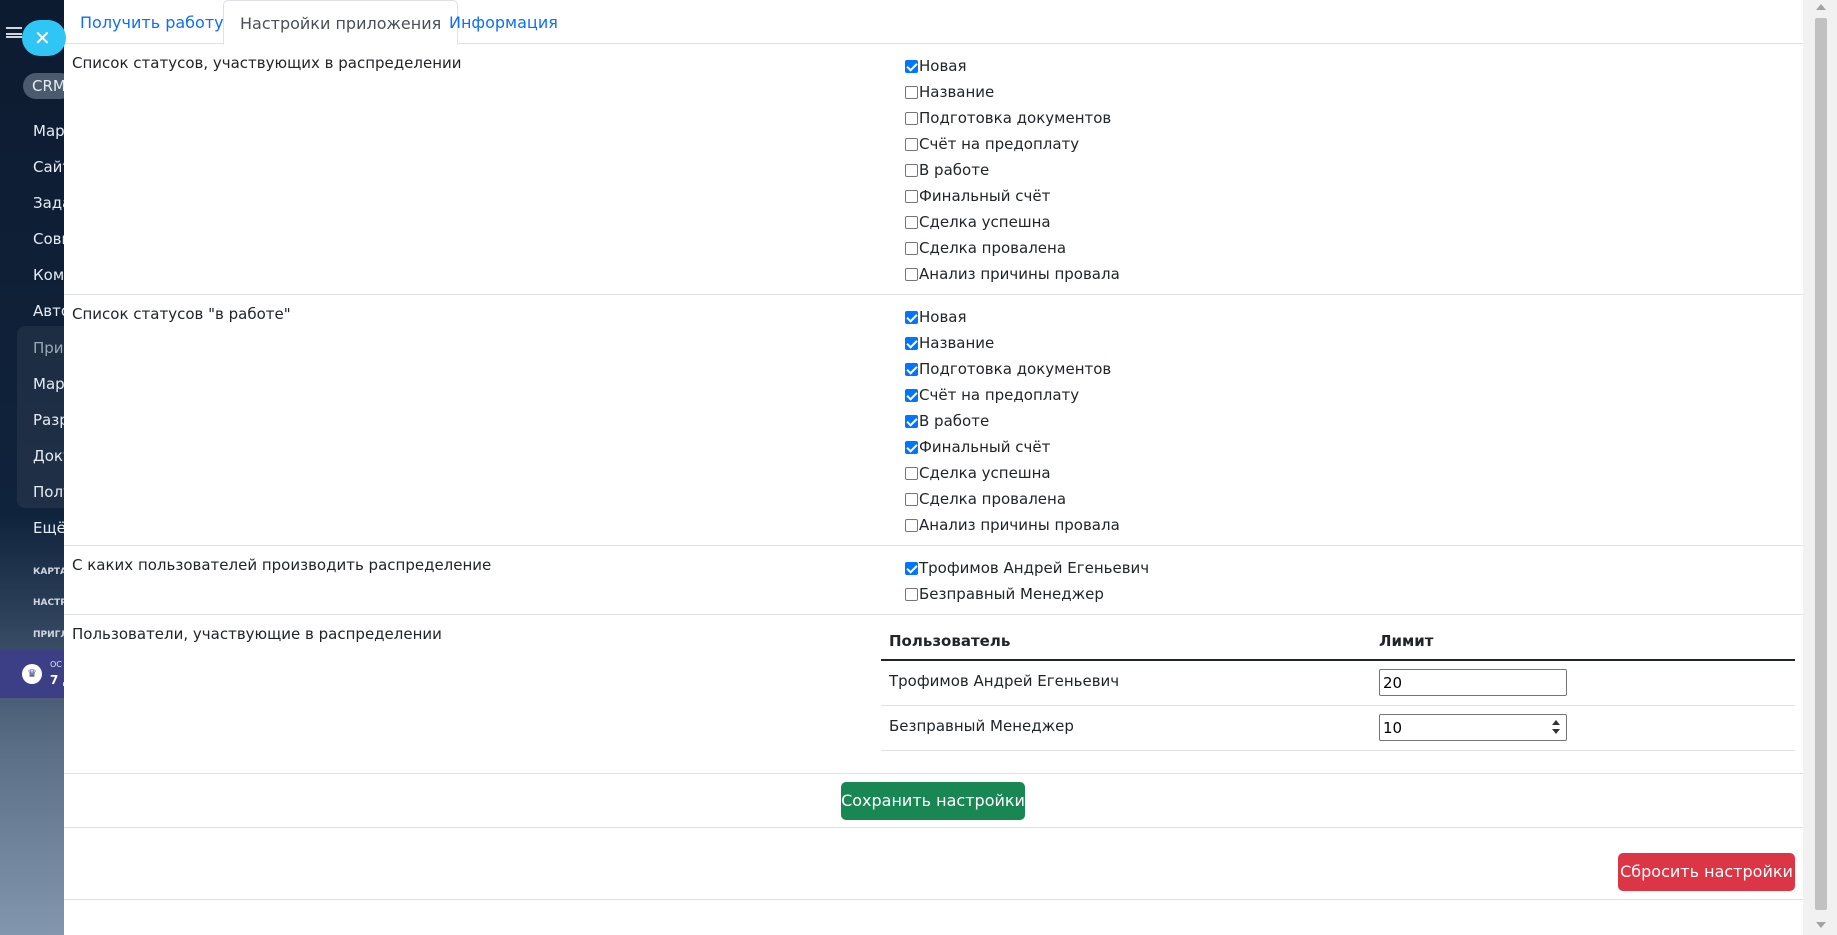  Describe the element at coordinates (1034, 568) in the screenshot. I see `checkbox-label: Трофимов Андрей Егеньевич` at that location.